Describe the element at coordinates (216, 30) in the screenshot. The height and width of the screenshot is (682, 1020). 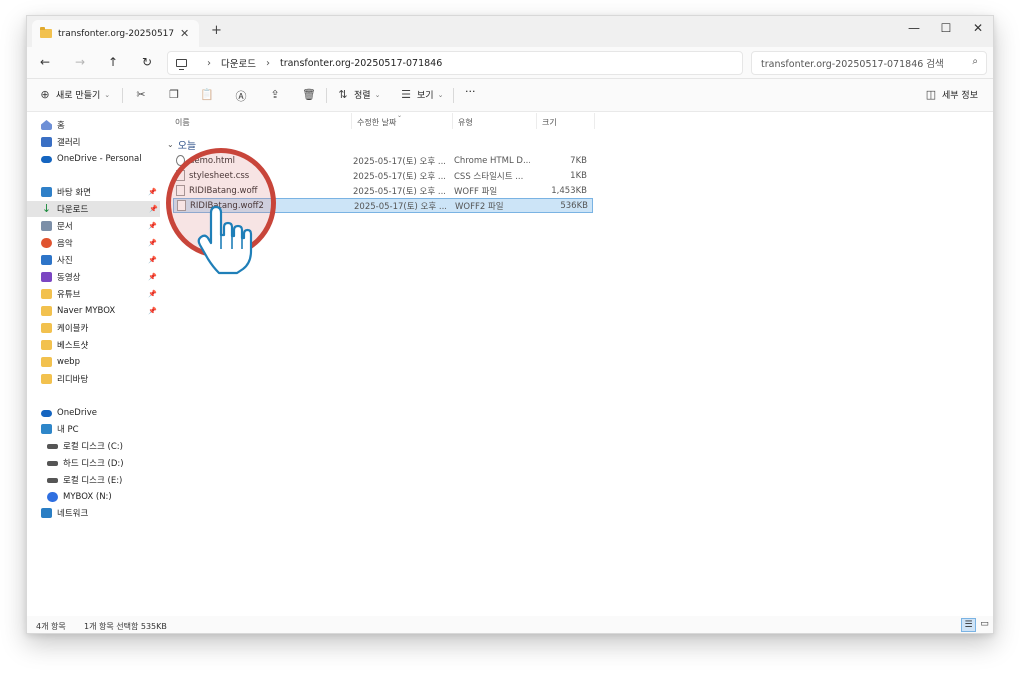
I see `new-tab-button: +` at that location.